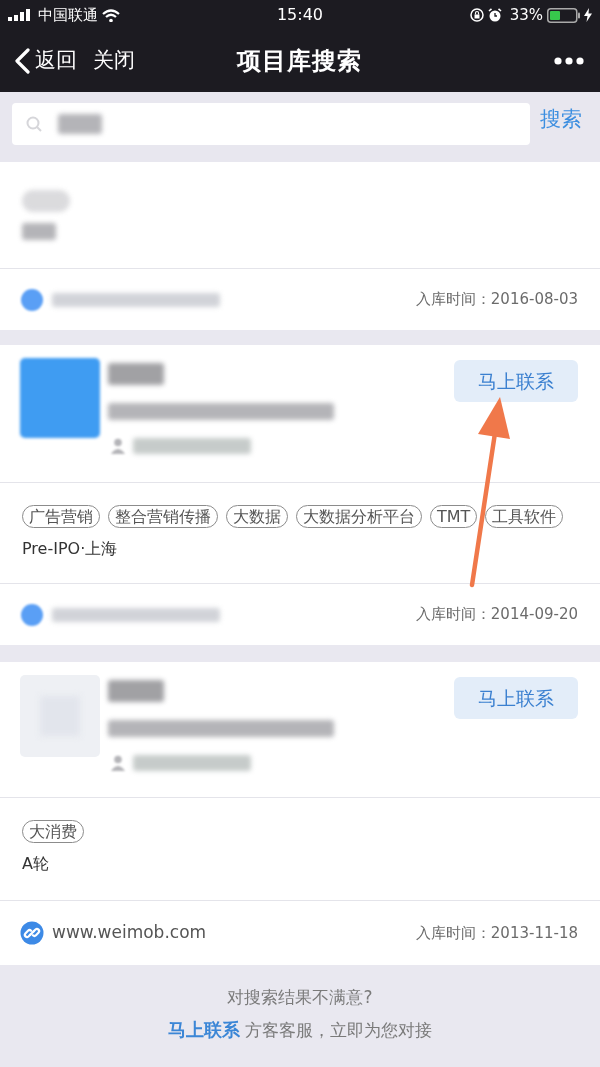  I want to click on battery-icon, so click(563, 15).